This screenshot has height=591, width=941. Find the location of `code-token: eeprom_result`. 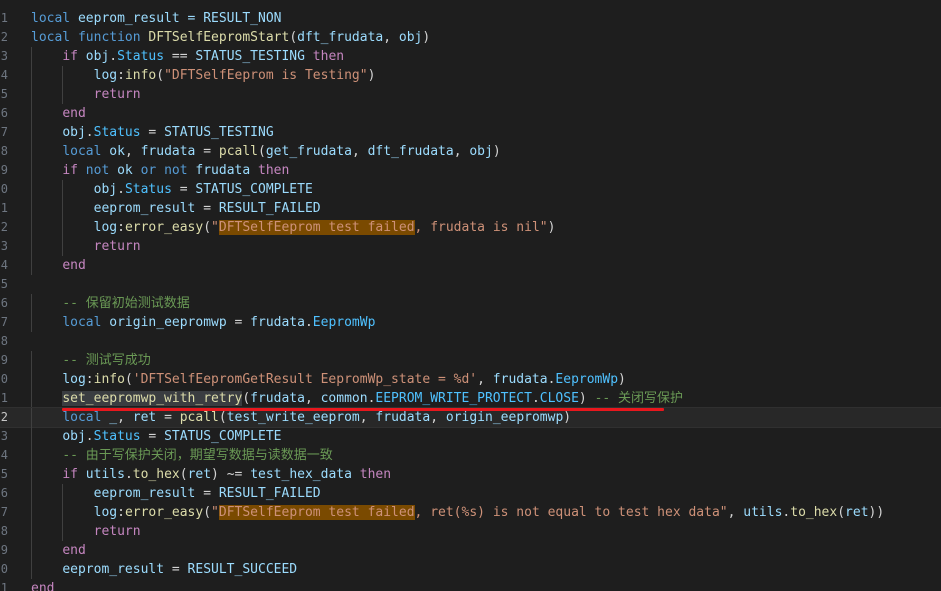

code-token: eeprom_result is located at coordinates (144, 208).